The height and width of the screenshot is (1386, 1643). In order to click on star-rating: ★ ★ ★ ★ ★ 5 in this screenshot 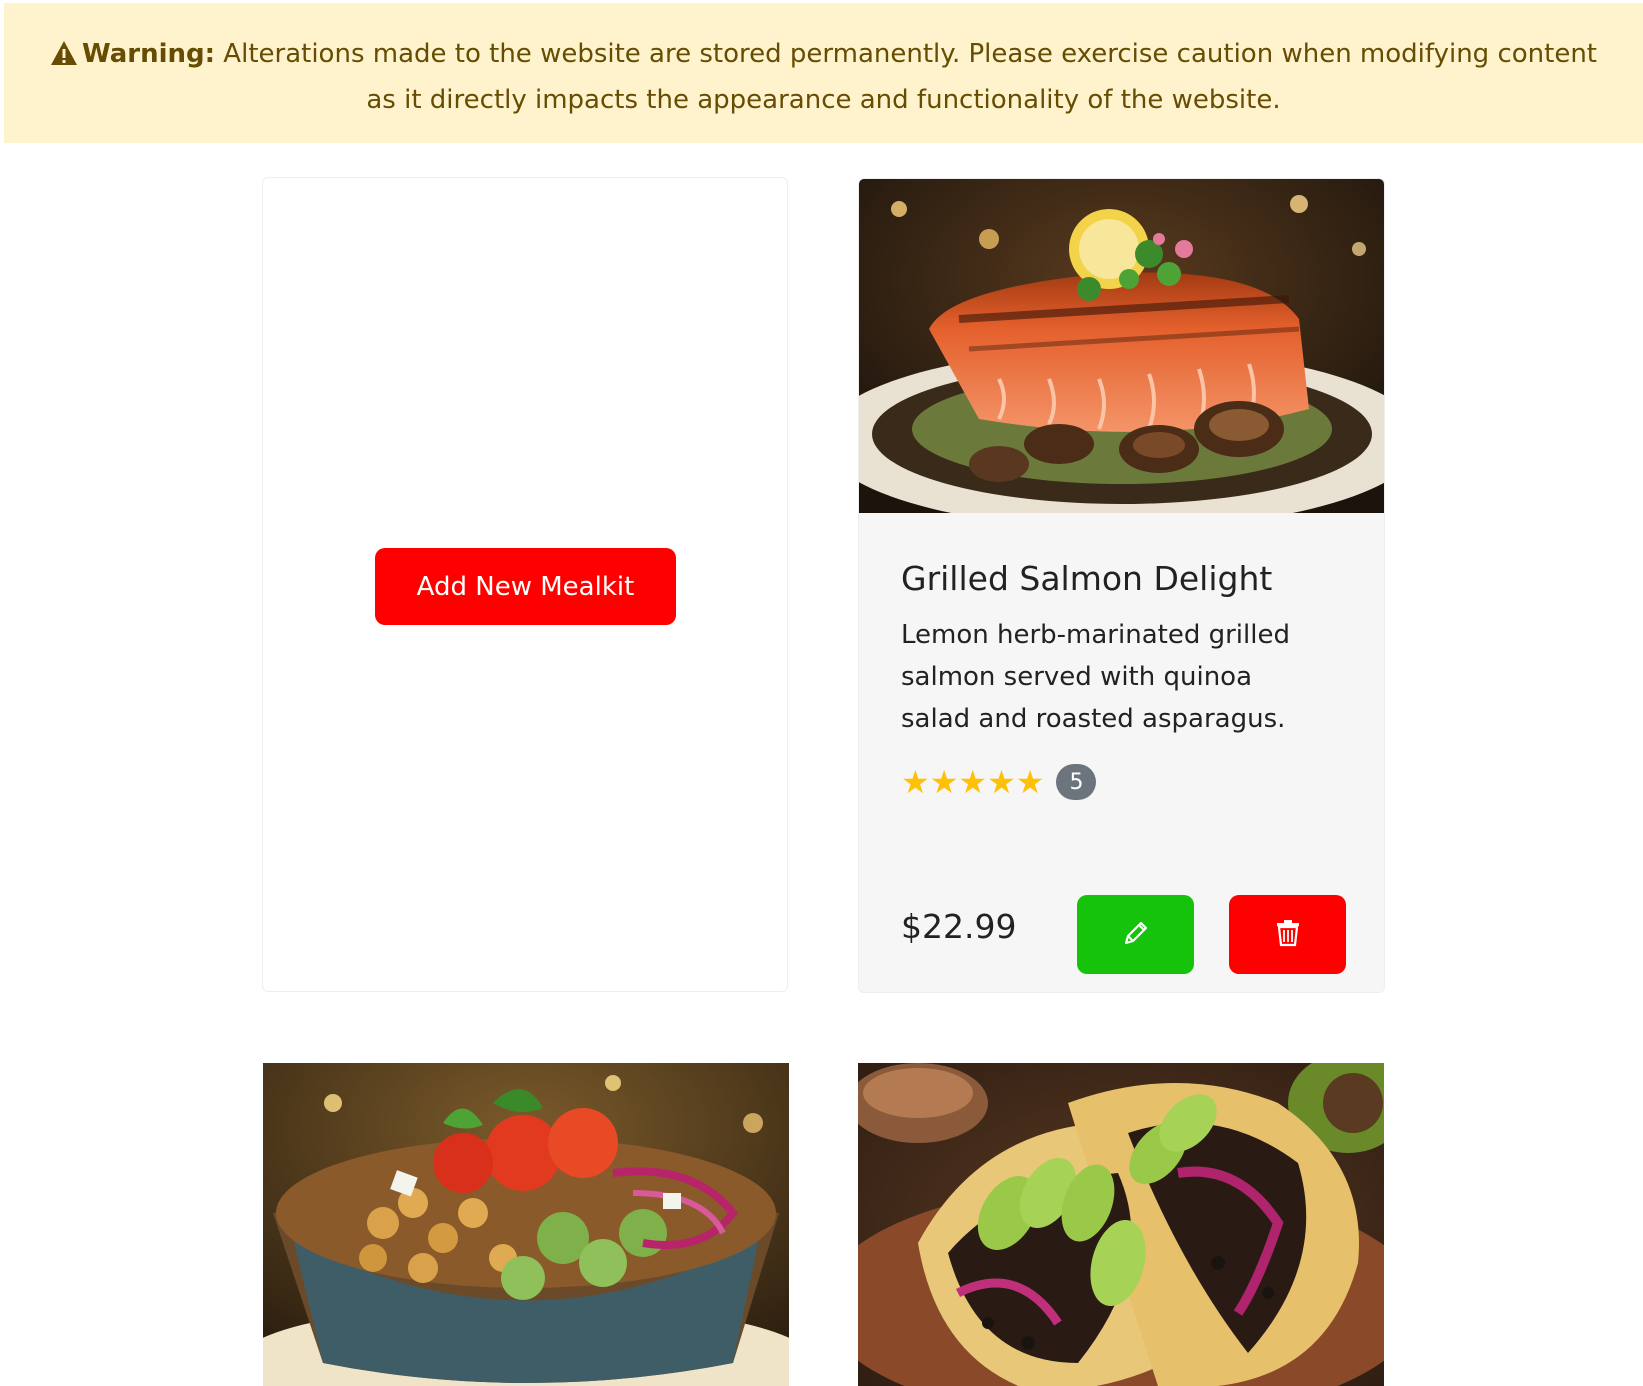, I will do `click(999, 782)`.